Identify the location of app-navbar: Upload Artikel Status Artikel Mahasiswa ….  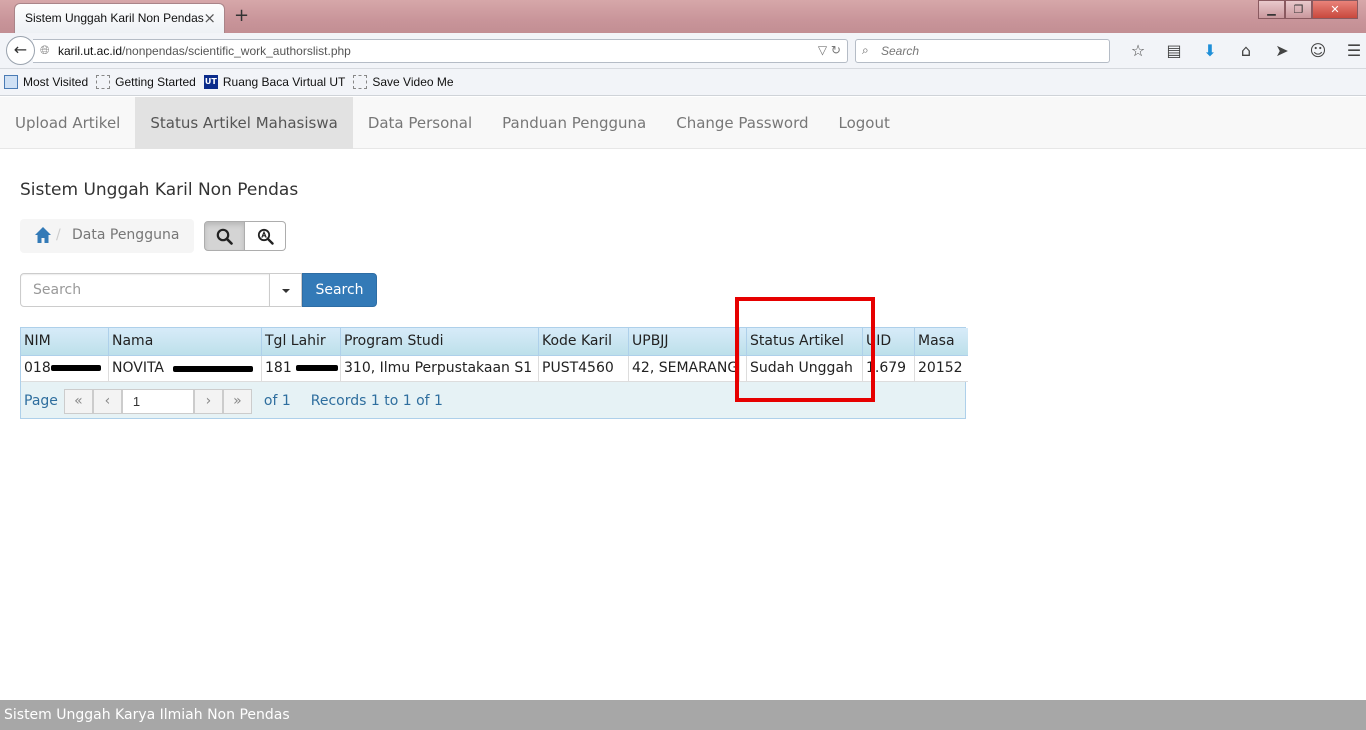
(683, 123).